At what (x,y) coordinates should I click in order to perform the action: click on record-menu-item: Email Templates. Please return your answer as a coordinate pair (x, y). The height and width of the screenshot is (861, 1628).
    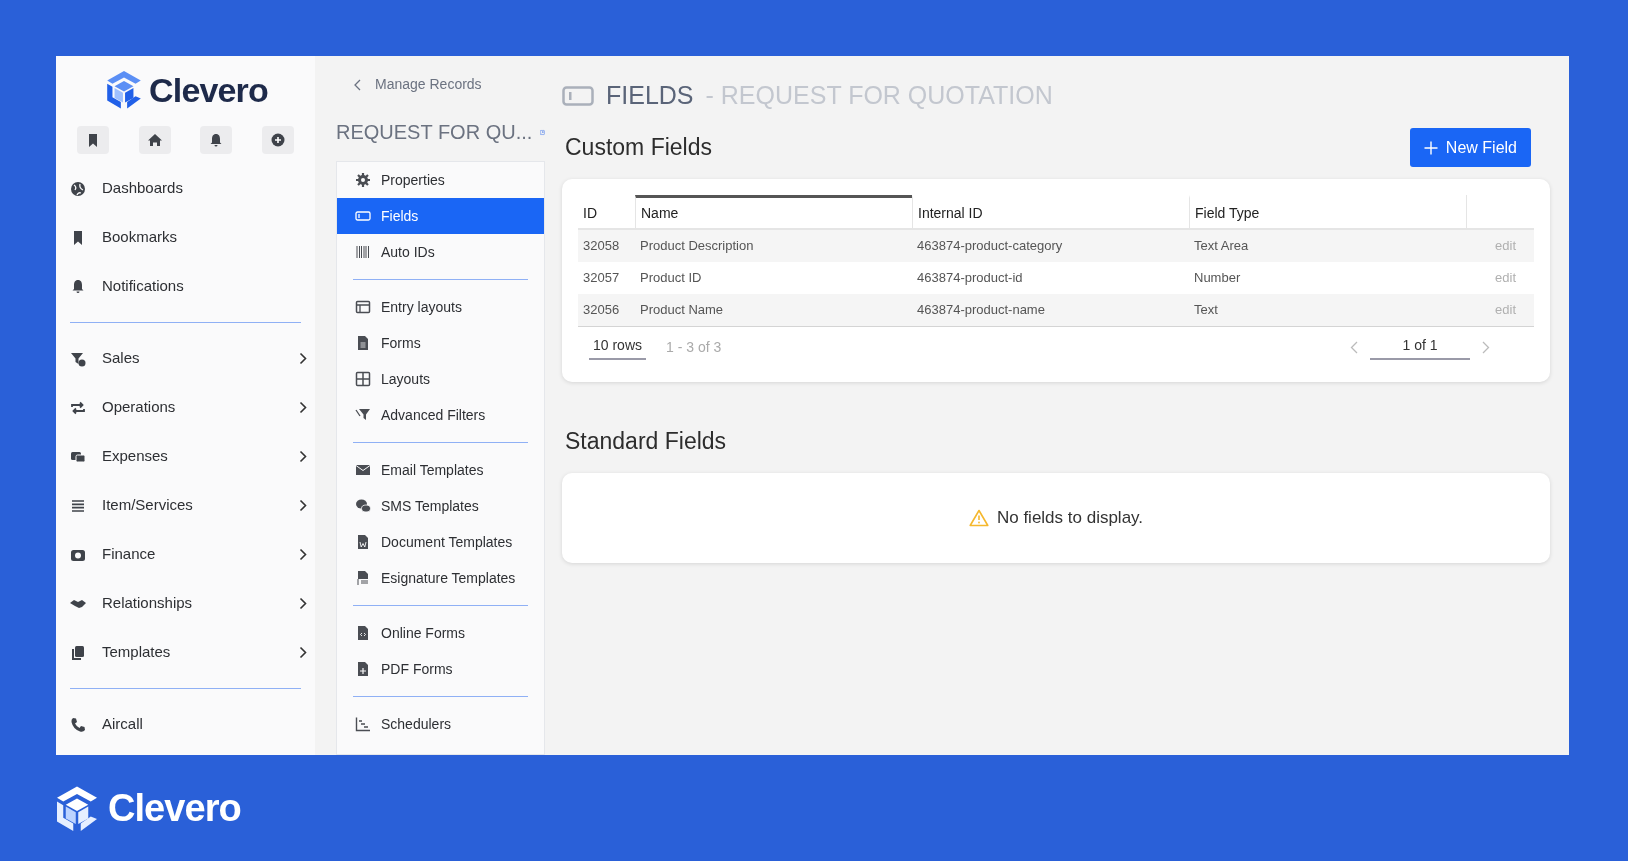
    Looking at the image, I should click on (440, 470).